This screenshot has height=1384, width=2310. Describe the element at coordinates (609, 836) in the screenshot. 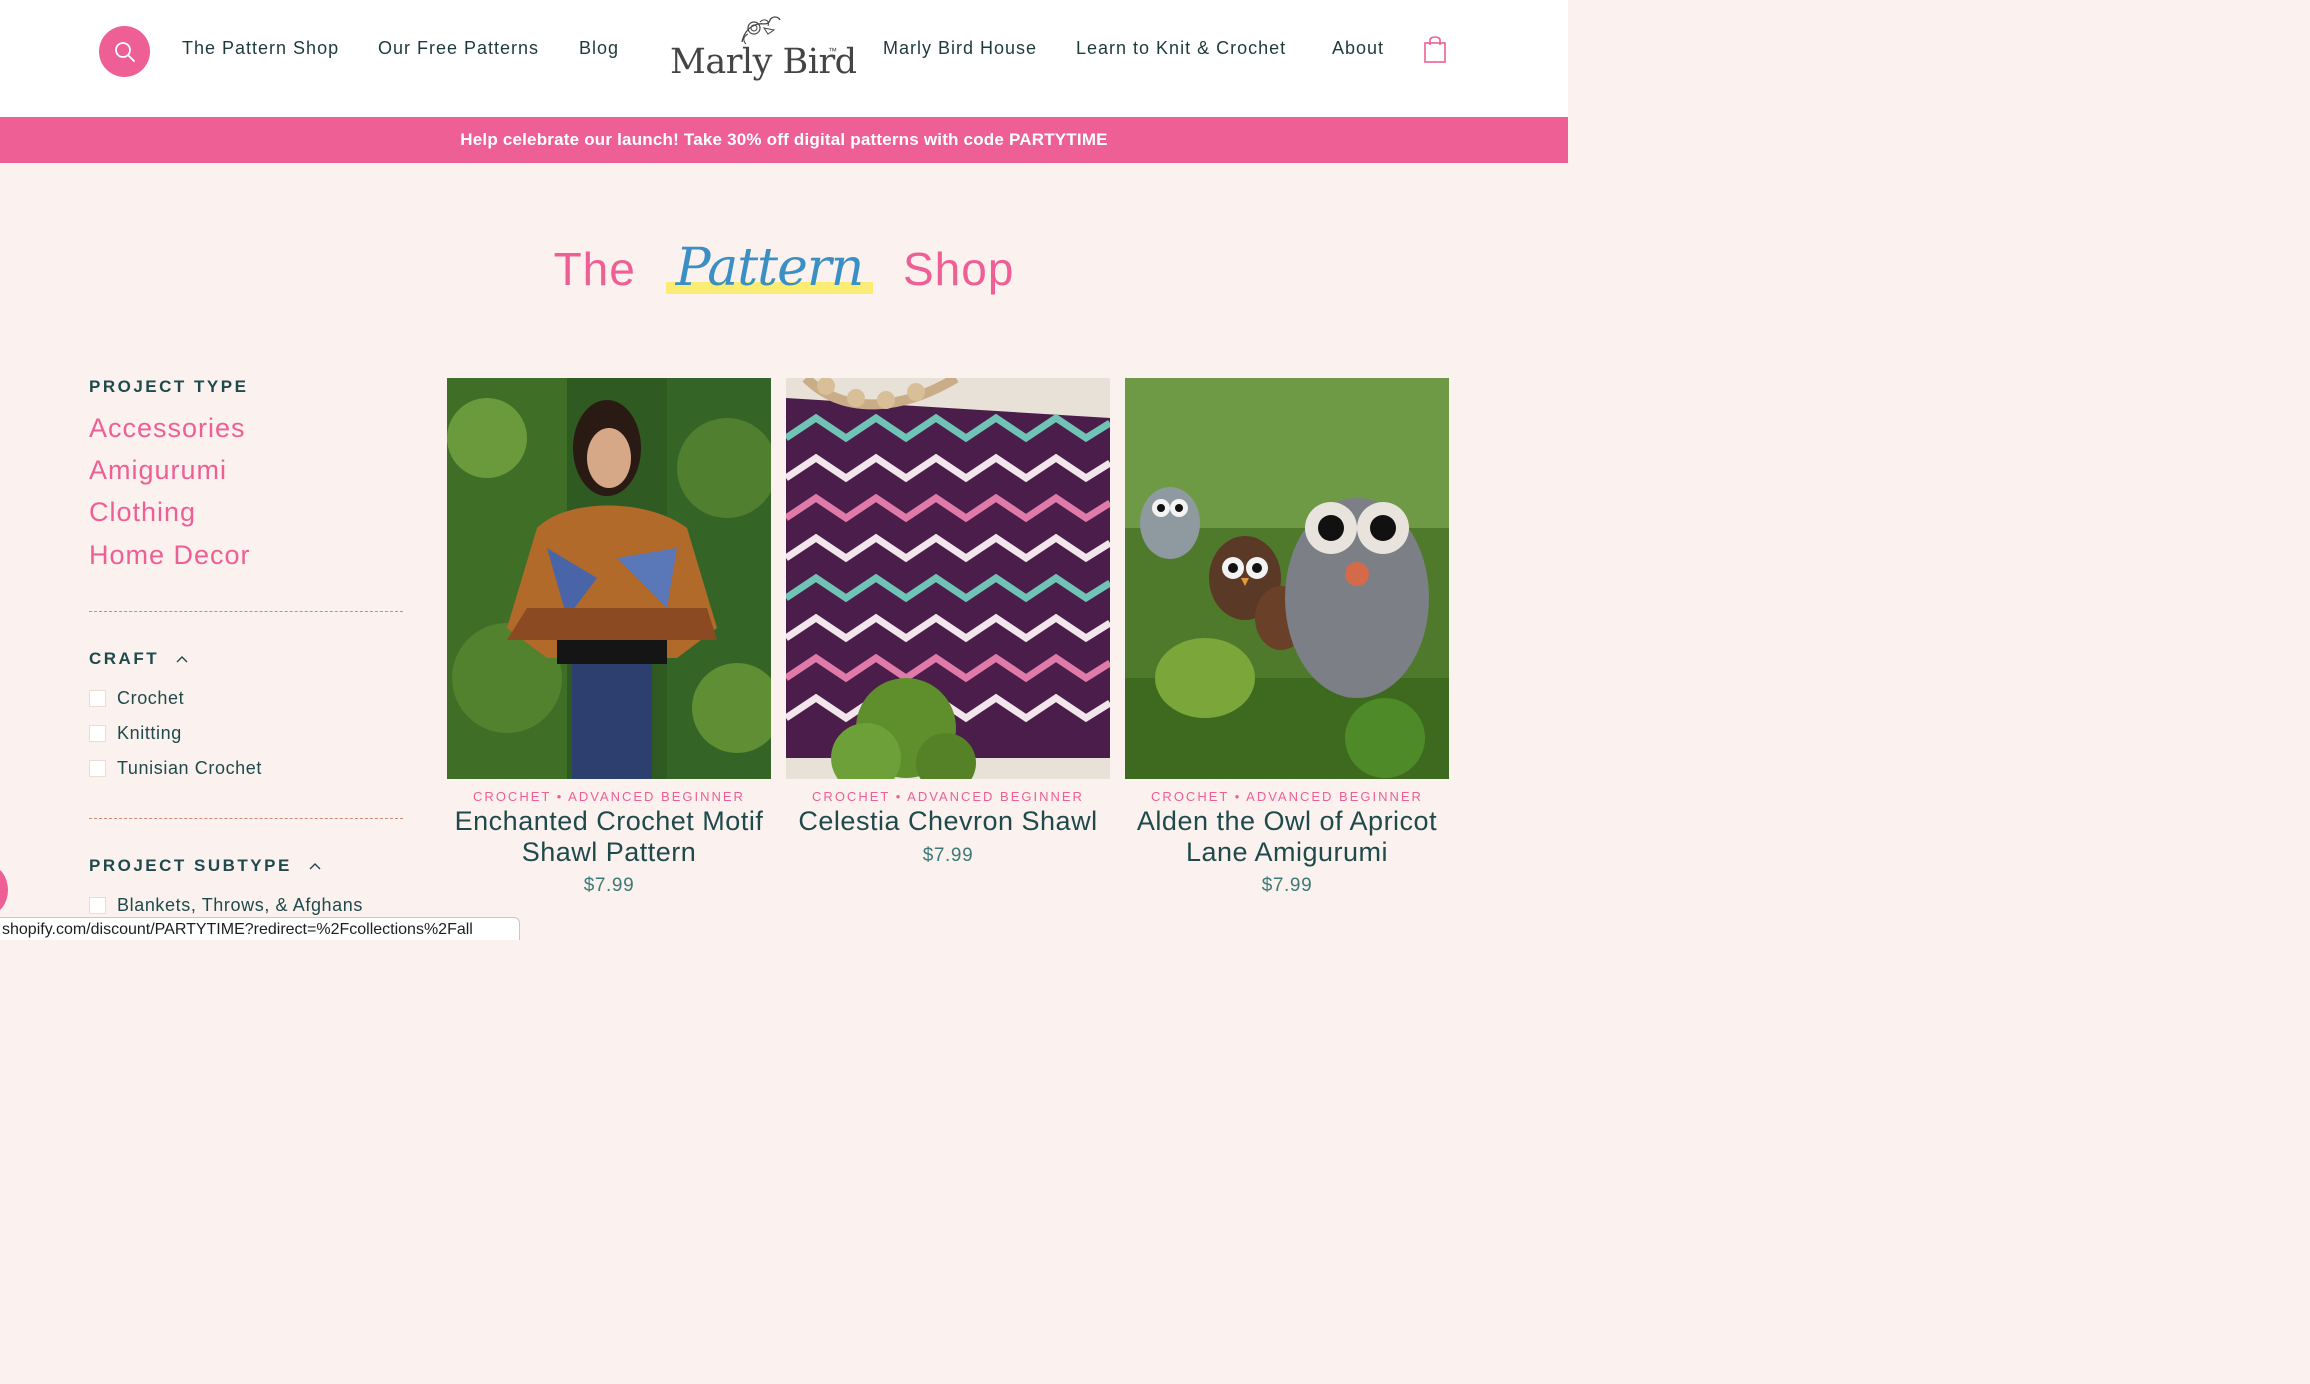

I see `product-title: Enchanted Crochet Motif Shawl Pattern` at that location.